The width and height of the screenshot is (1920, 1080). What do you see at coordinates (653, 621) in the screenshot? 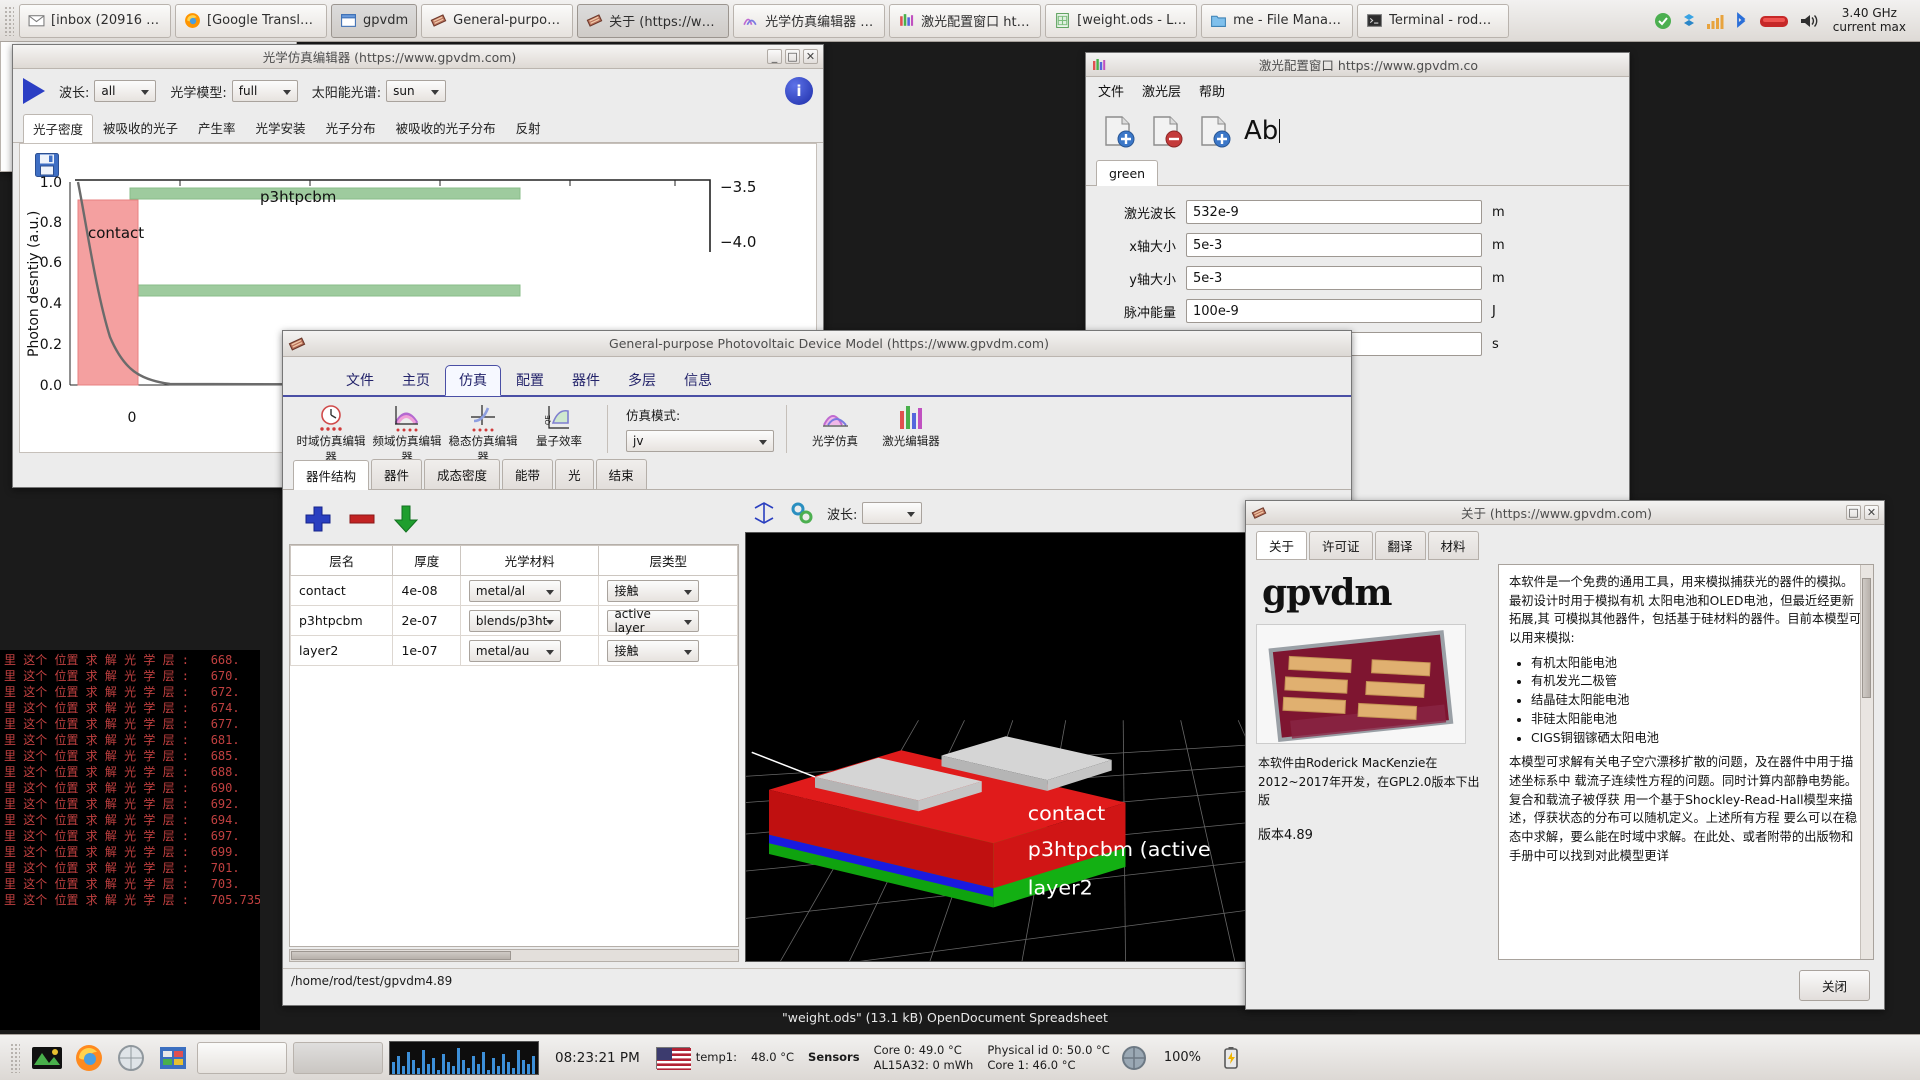
I see `layer-type-select: active layer` at bounding box center [653, 621].